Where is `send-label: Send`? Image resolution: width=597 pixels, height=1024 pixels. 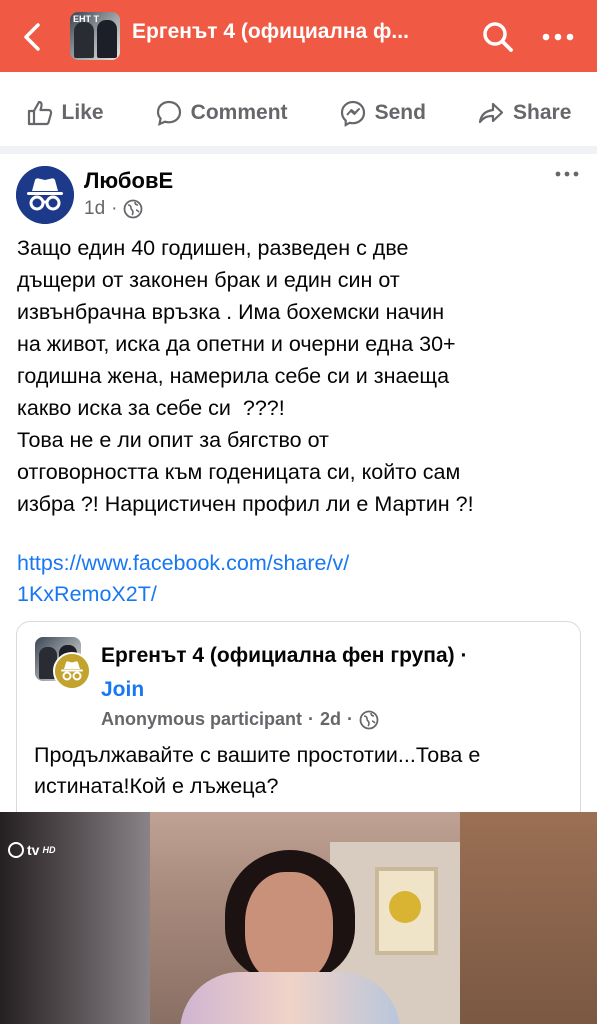 send-label: Send is located at coordinates (400, 112).